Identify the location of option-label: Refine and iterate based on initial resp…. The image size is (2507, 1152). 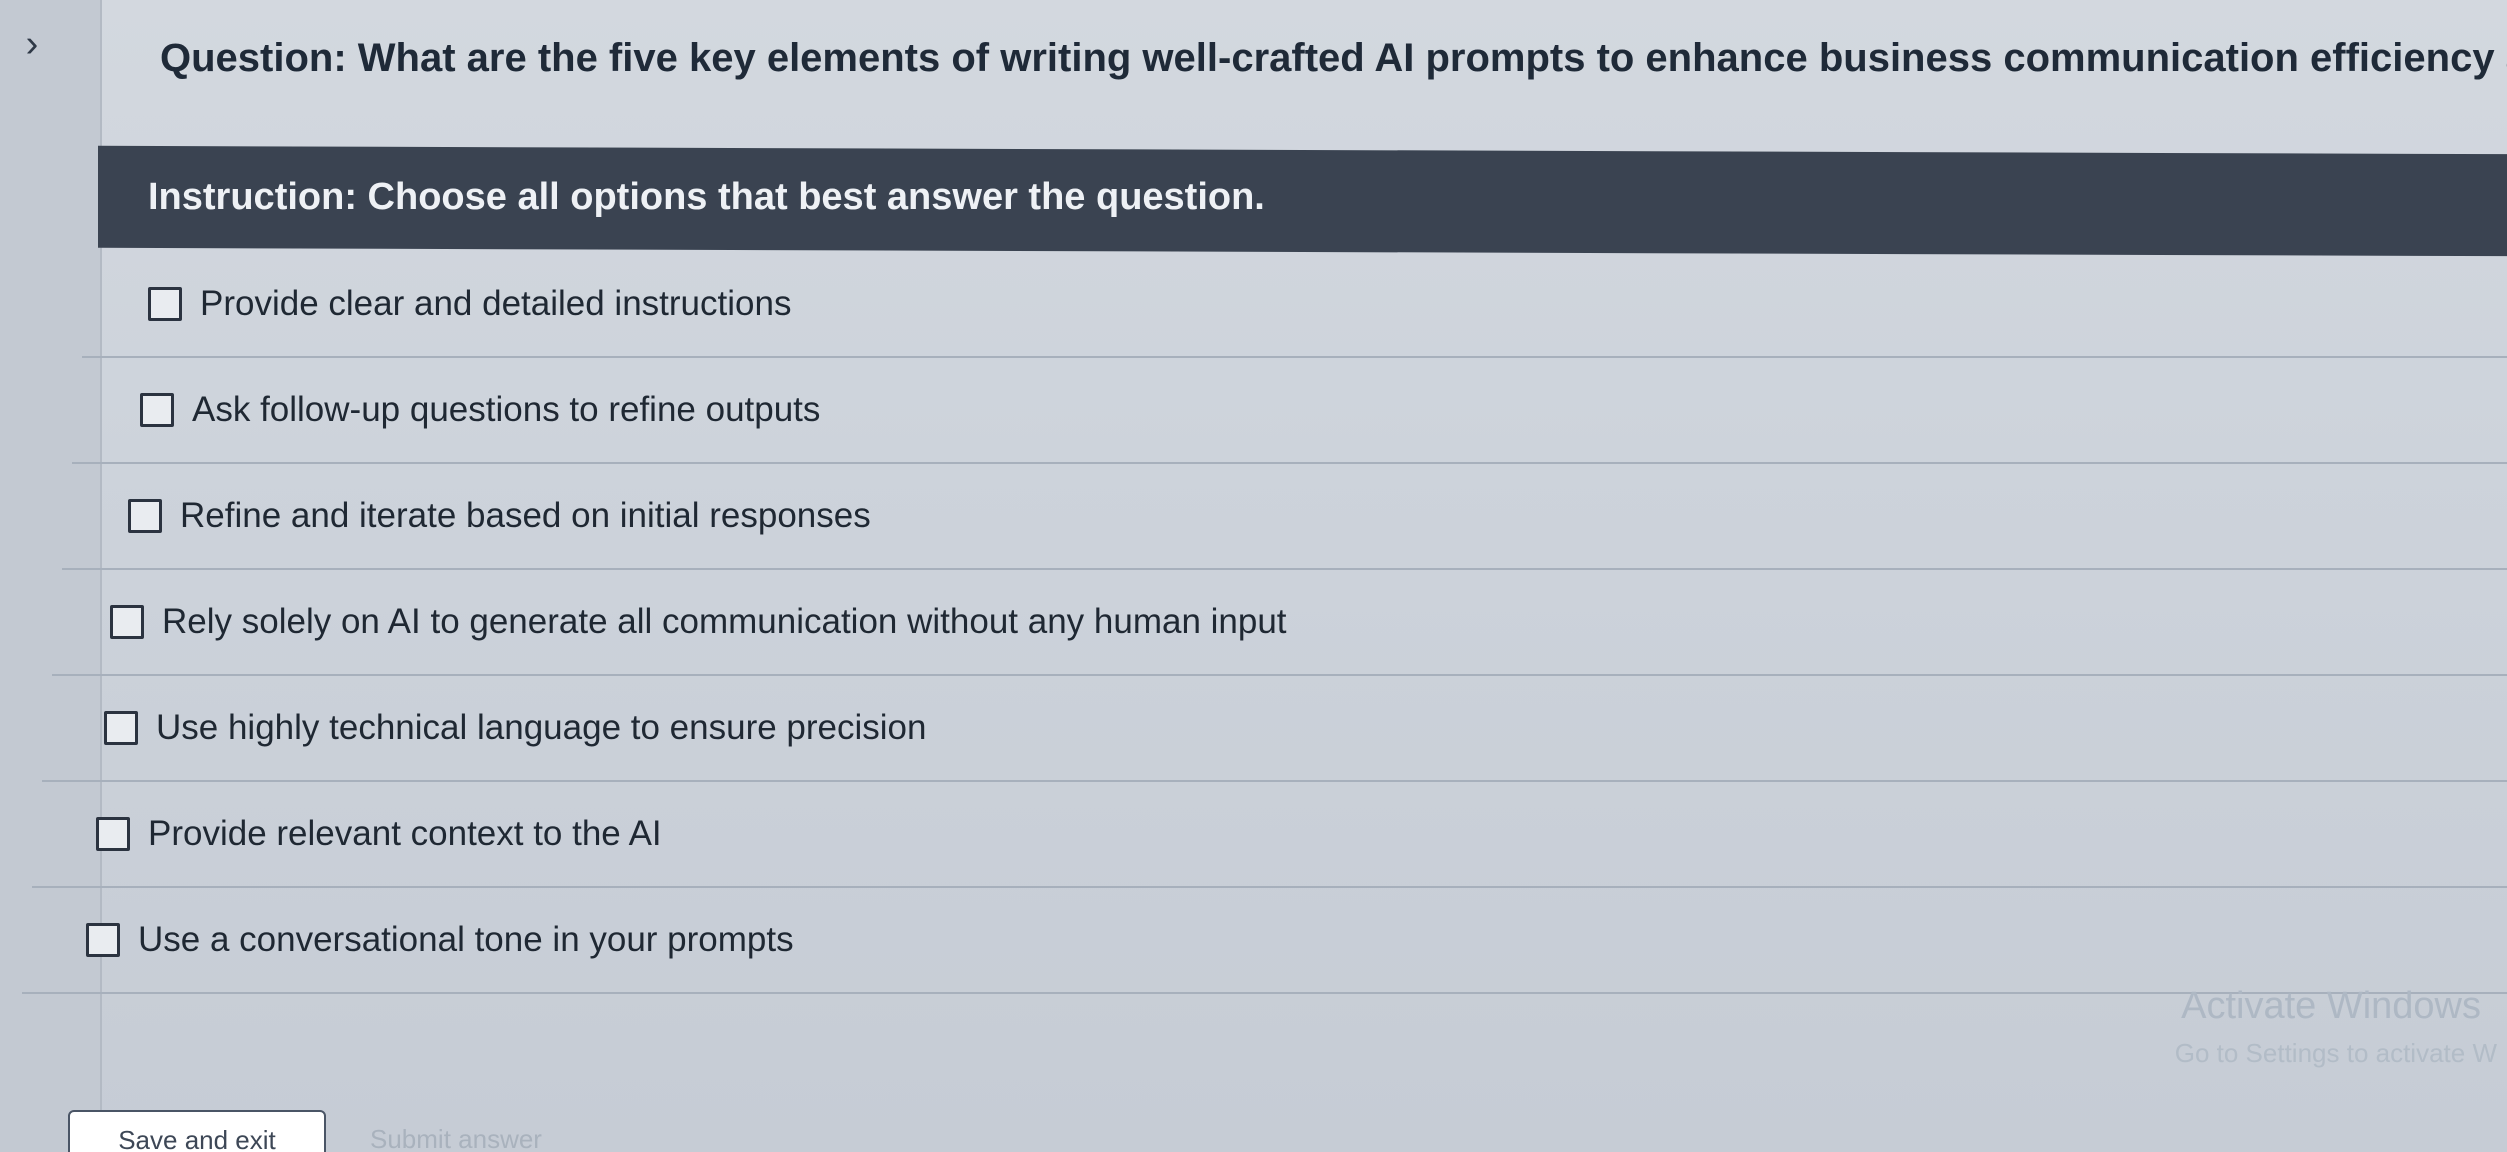
(525, 515).